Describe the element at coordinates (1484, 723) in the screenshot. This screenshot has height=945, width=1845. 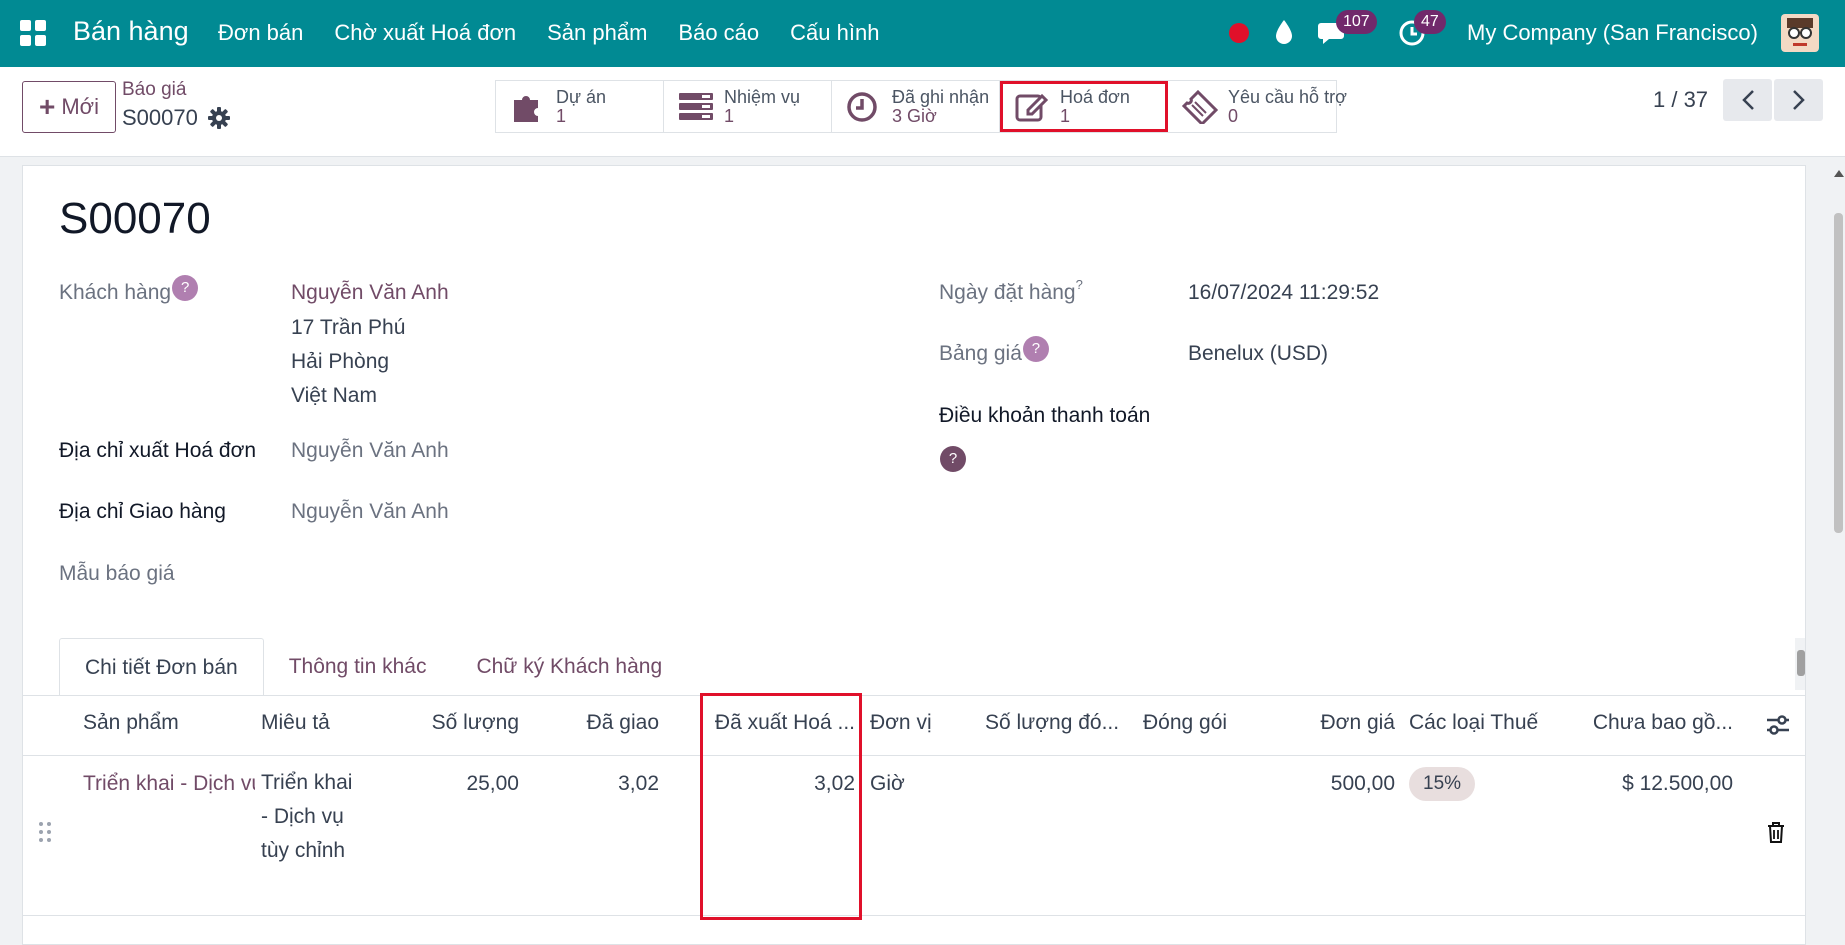
I see `column-header-taxes: Các loại Thuế` at that location.